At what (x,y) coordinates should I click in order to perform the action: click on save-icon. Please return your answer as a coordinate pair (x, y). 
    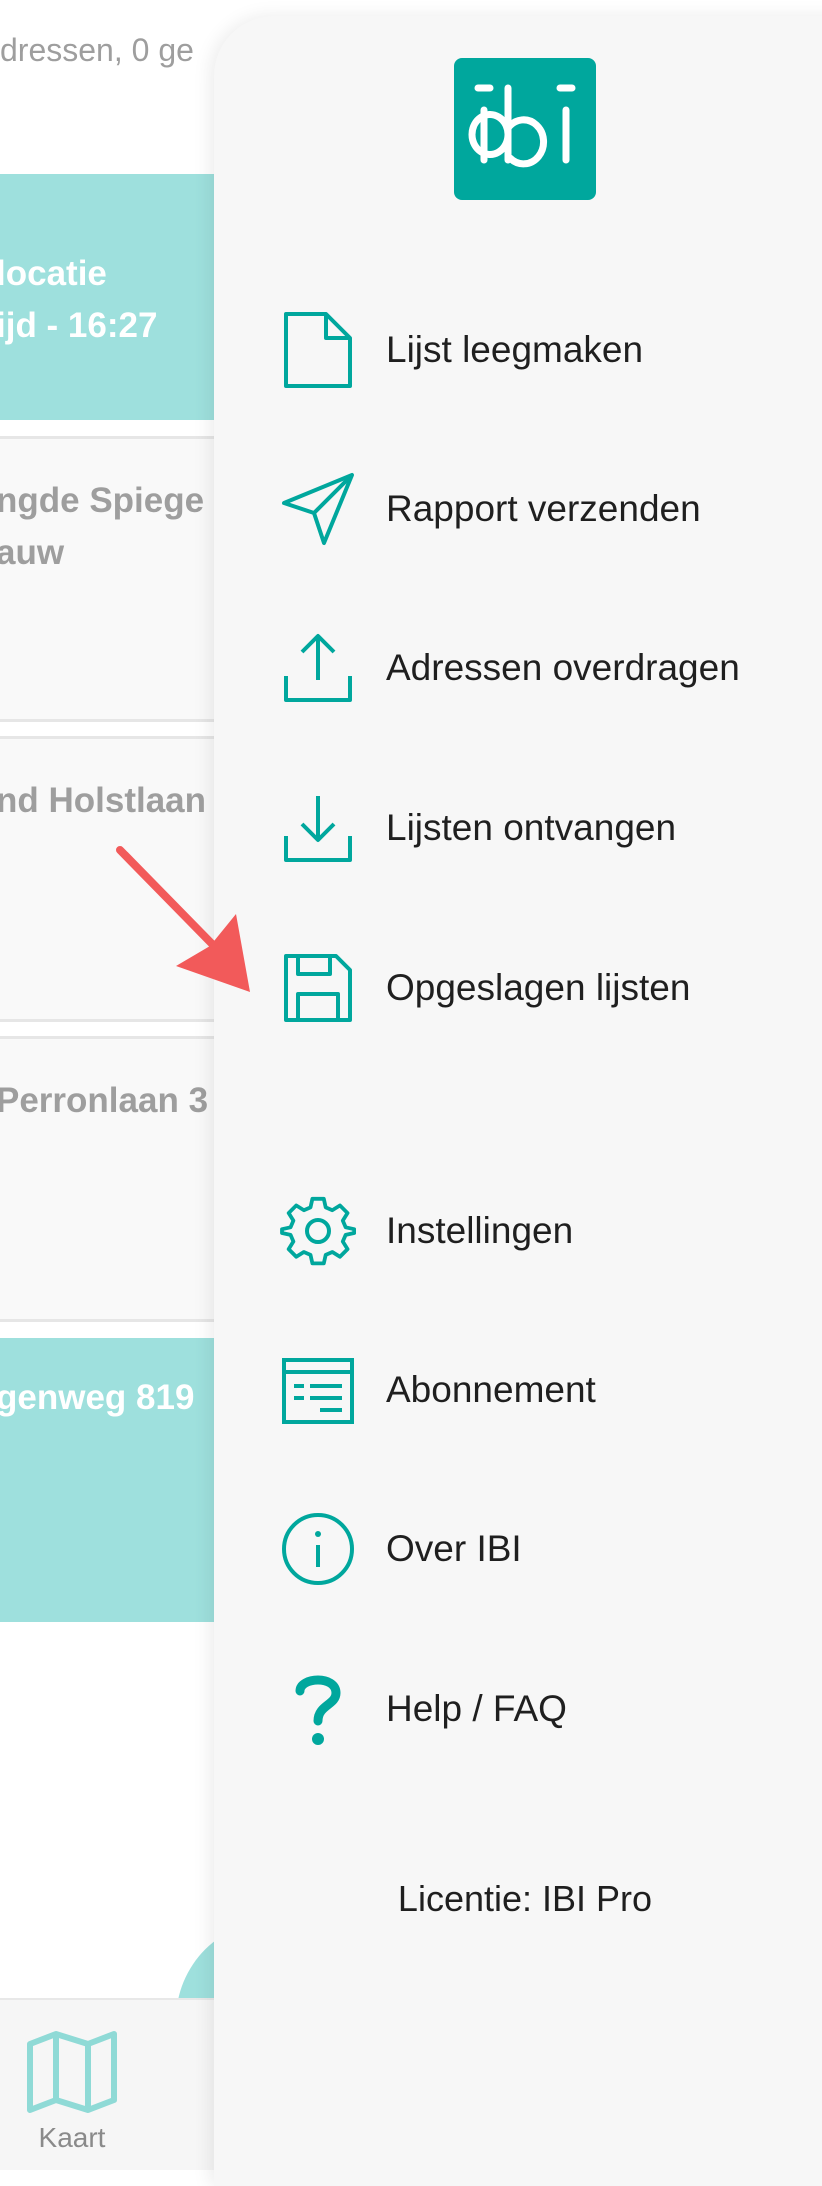
    Looking at the image, I should click on (318, 988).